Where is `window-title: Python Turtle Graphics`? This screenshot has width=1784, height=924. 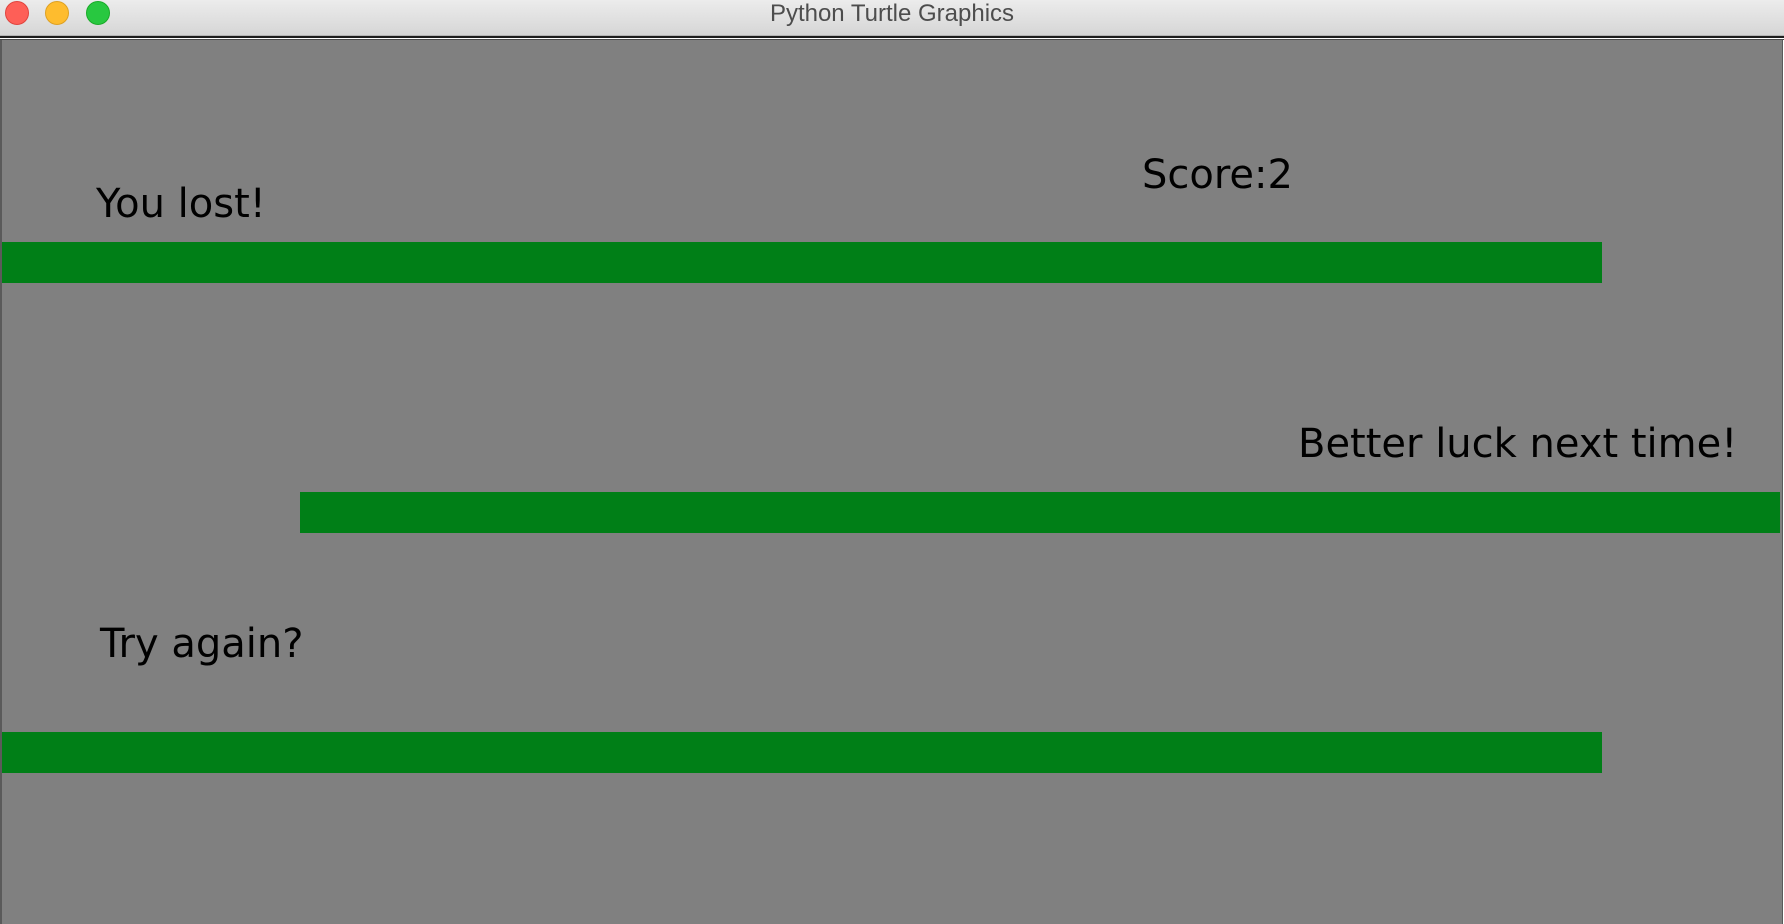
window-title: Python Turtle Graphics is located at coordinates (892, 13).